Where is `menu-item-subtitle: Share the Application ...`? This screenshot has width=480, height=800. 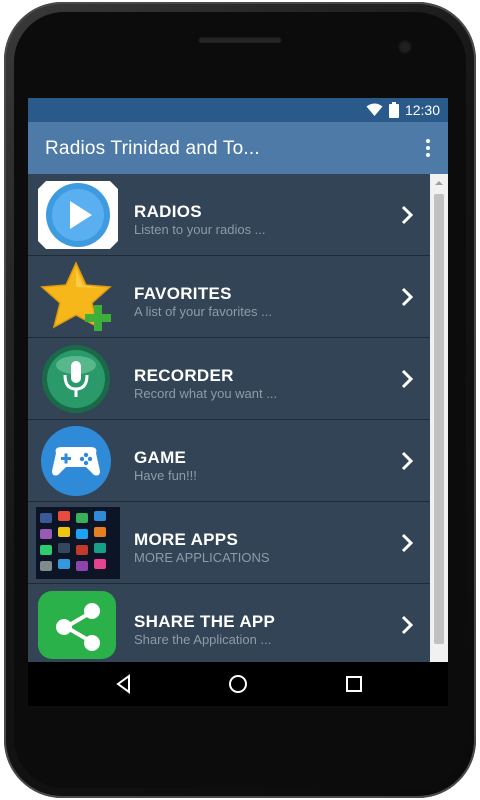
menu-item-subtitle: Share the Application ... is located at coordinates (203, 639).